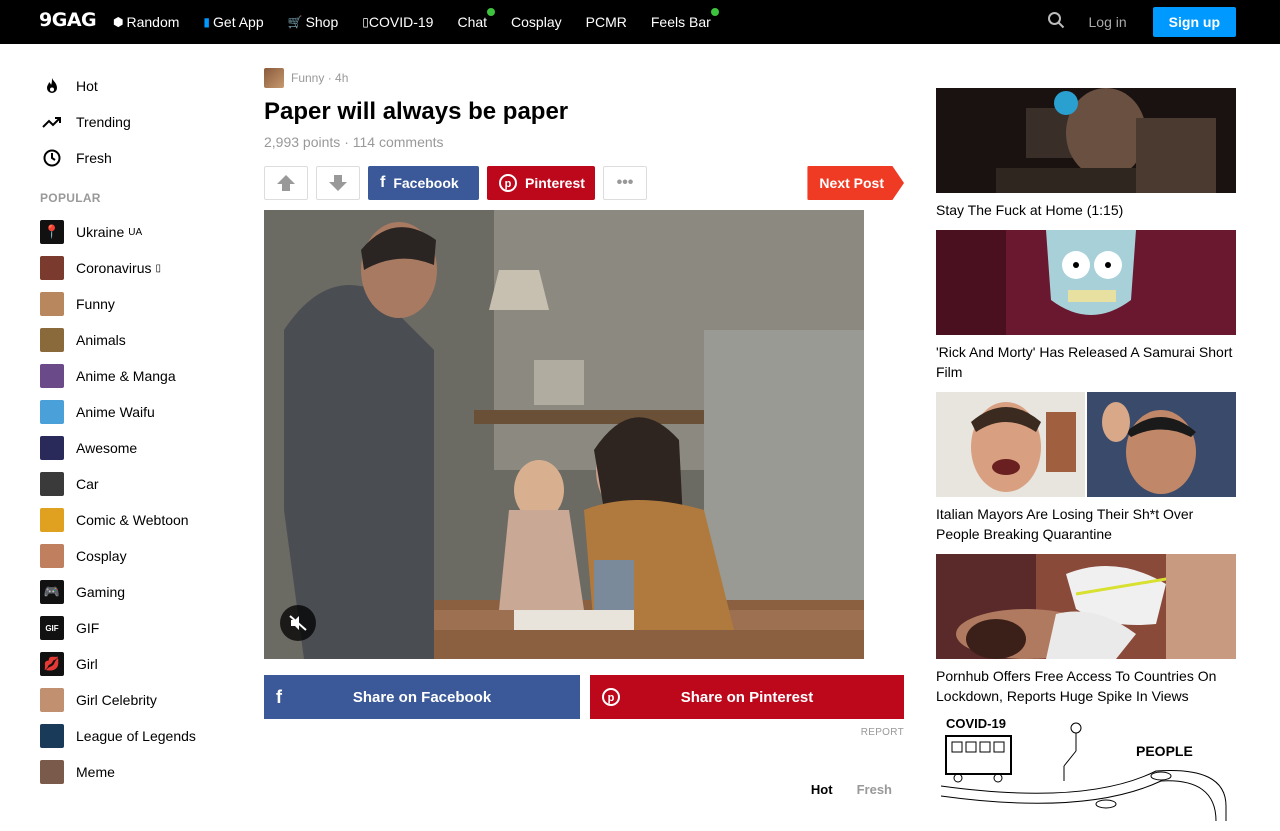 The height and width of the screenshot is (831, 1280). What do you see at coordinates (584, 697) in the screenshot?
I see `share-bar: f Share on Facebook p Share on Pinterest` at bounding box center [584, 697].